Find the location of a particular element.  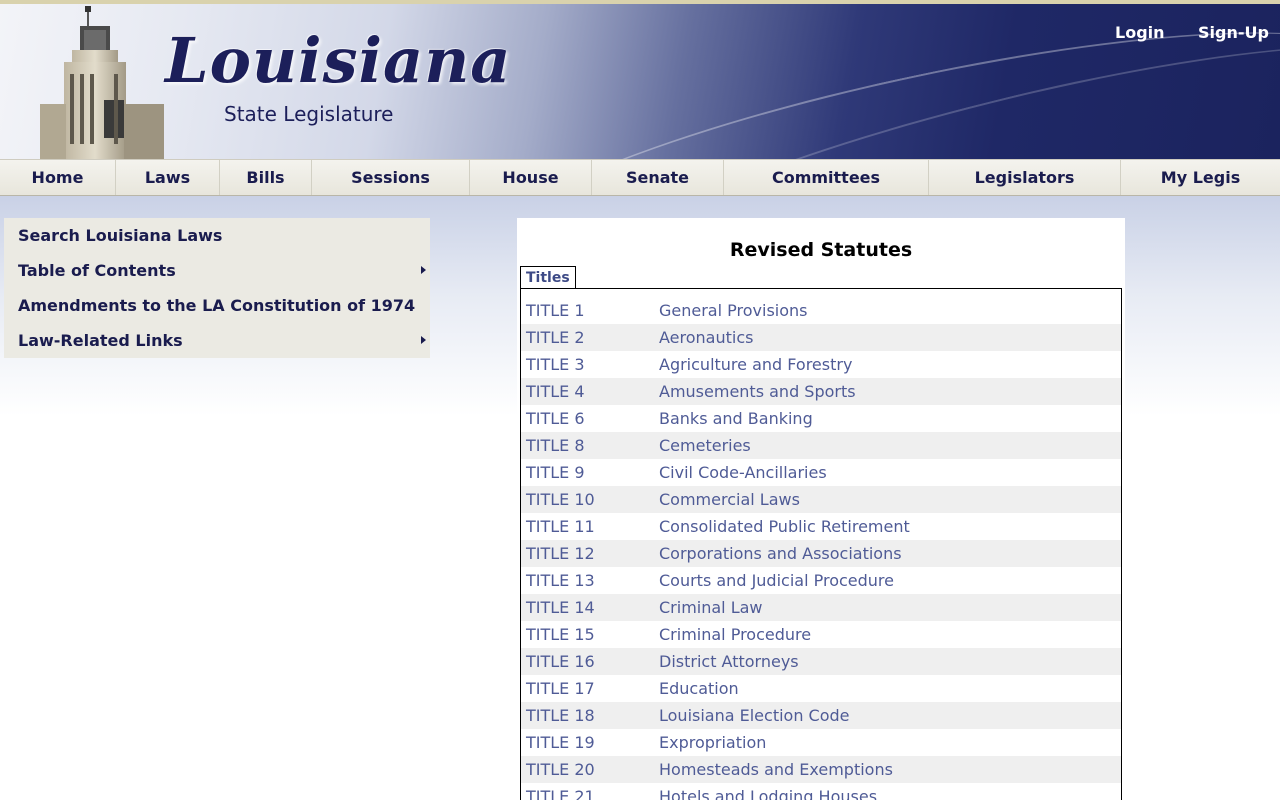

table-row: TITLE 14 Criminal Law is located at coordinates (821, 607).